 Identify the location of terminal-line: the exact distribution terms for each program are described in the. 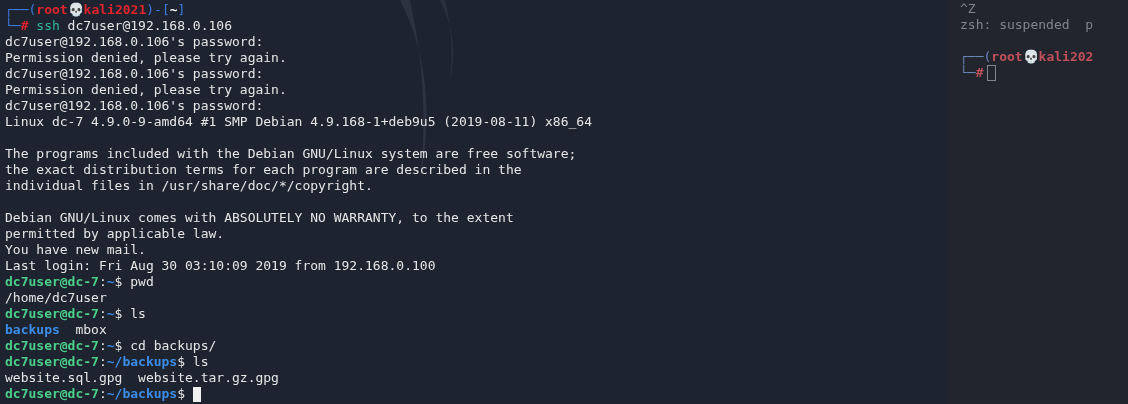
(263, 170).